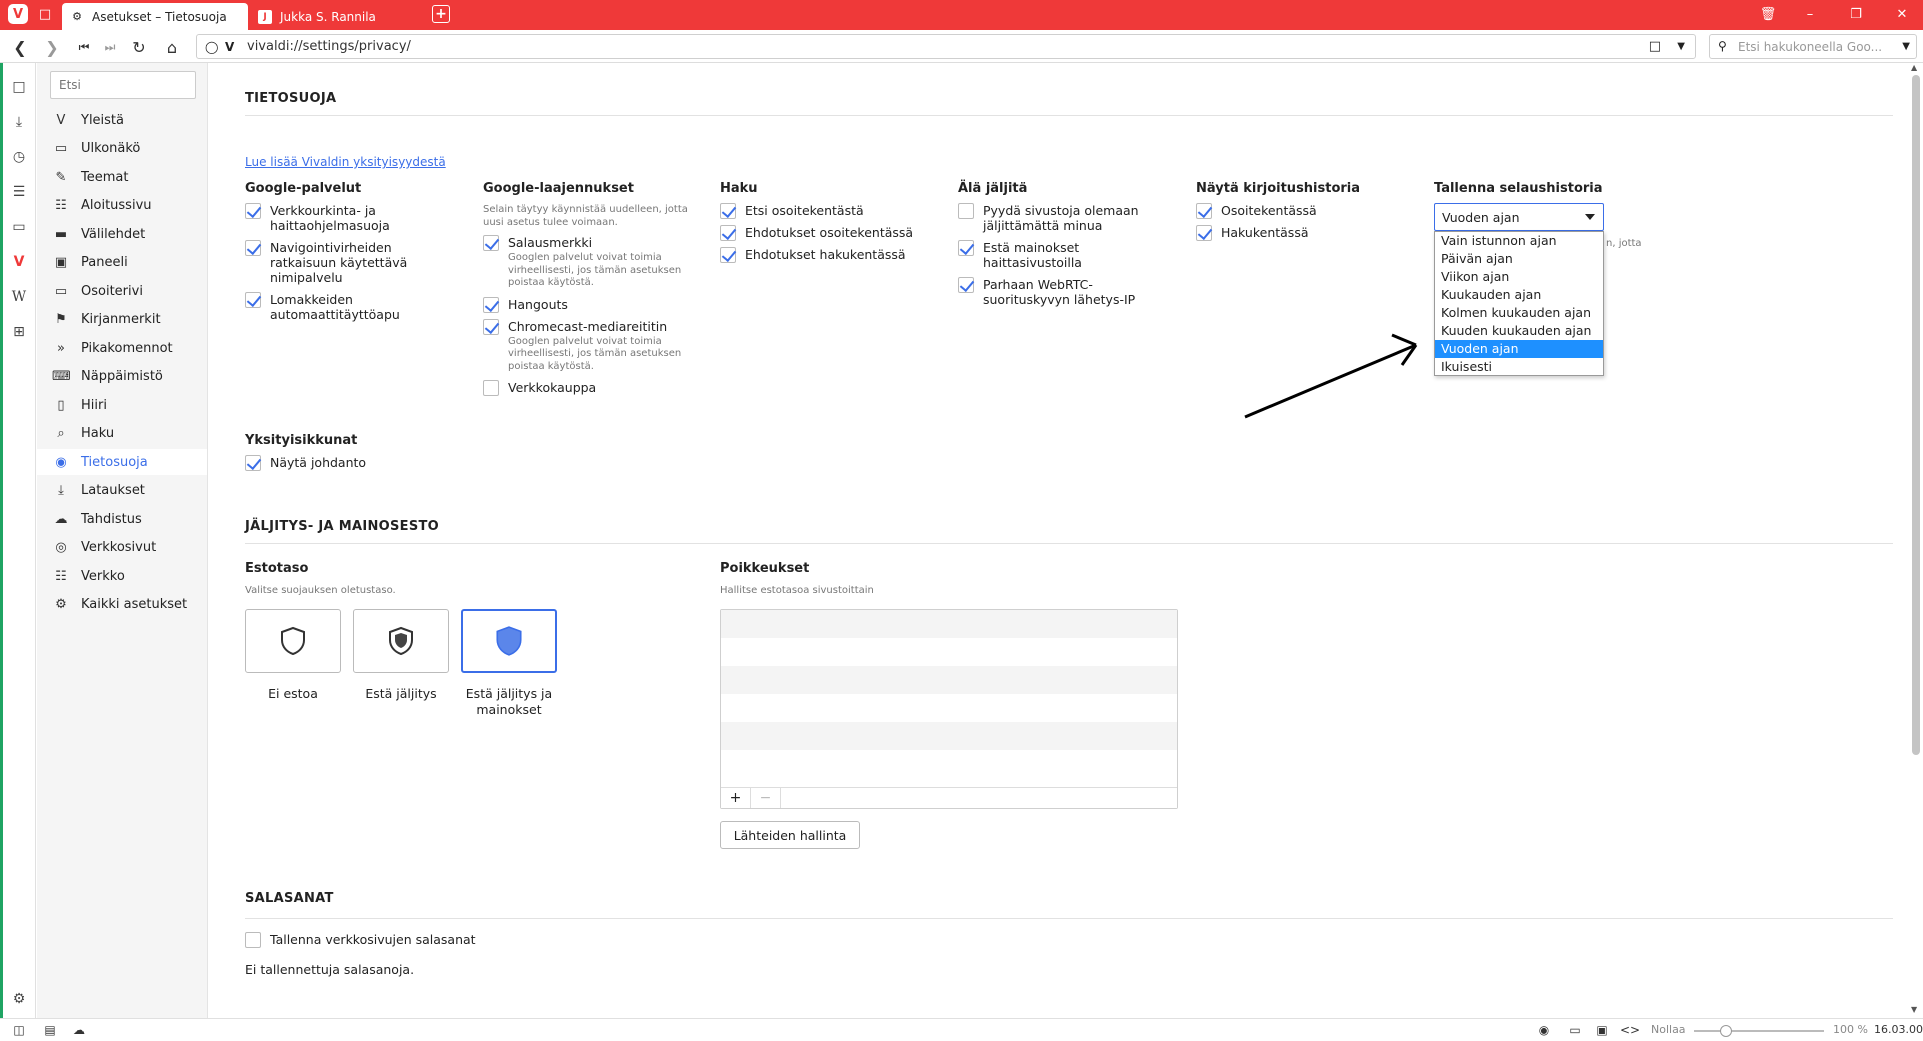 This screenshot has width=1923, height=1041. I want to click on restore-icon: ❐, so click(1856, 14).